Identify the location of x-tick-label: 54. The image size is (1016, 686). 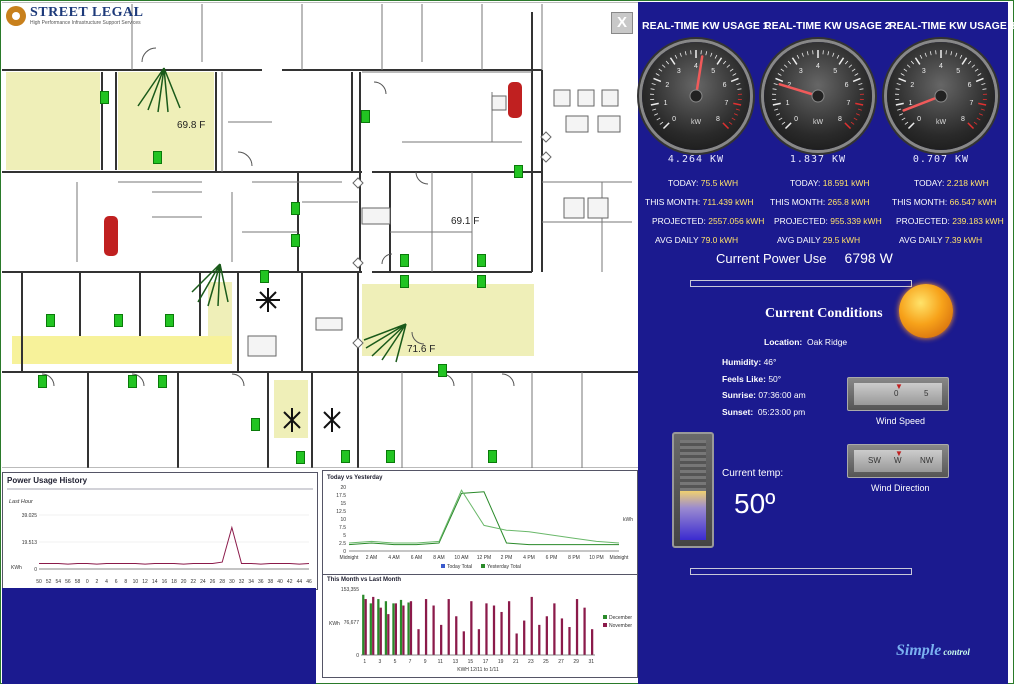
(59, 582).